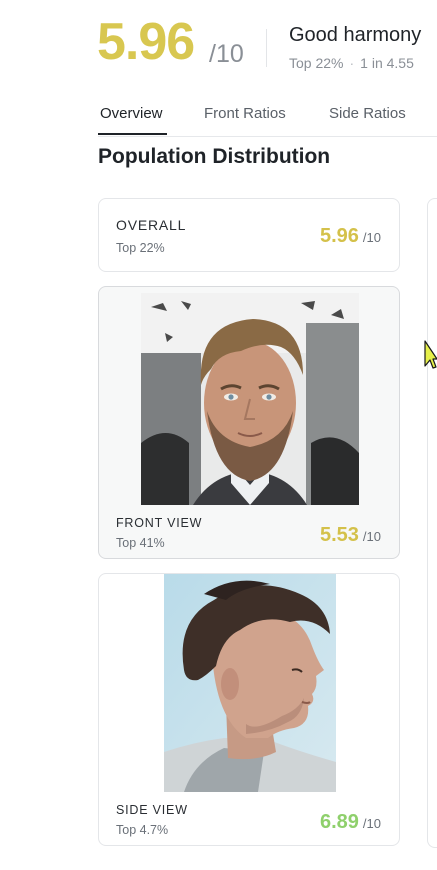  What do you see at coordinates (339, 822) in the screenshot?
I see `side-view-score-value: 6.89` at bounding box center [339, 822].